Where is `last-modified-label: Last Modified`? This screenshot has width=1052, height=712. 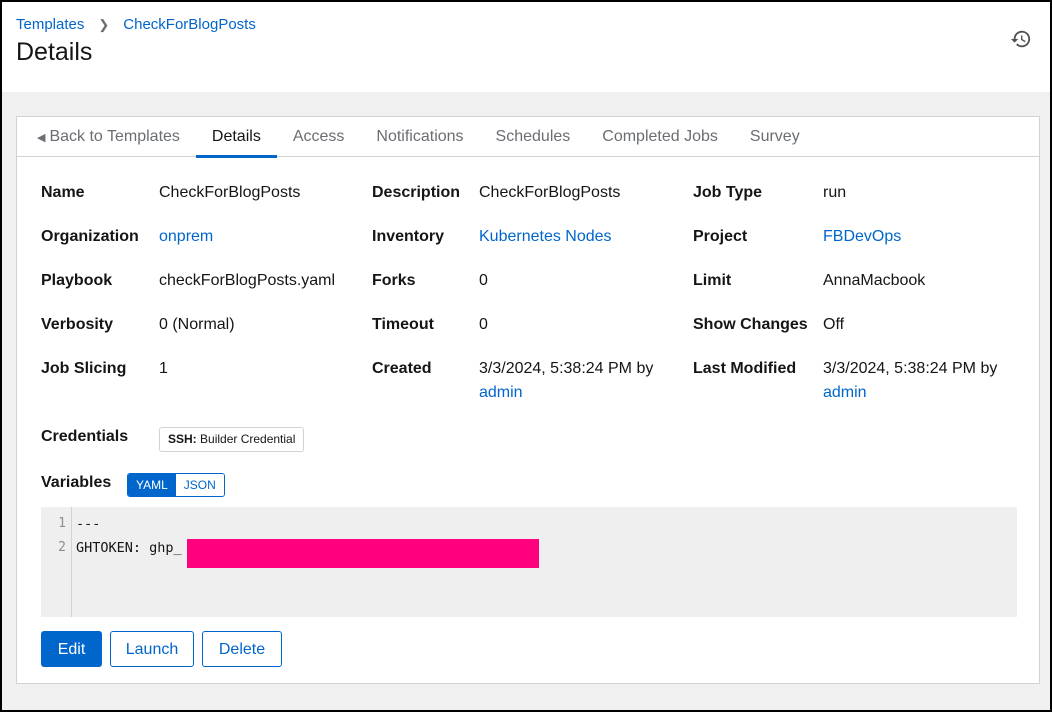 last-modified-label: Last Modified is located at coordinates (745, 368).